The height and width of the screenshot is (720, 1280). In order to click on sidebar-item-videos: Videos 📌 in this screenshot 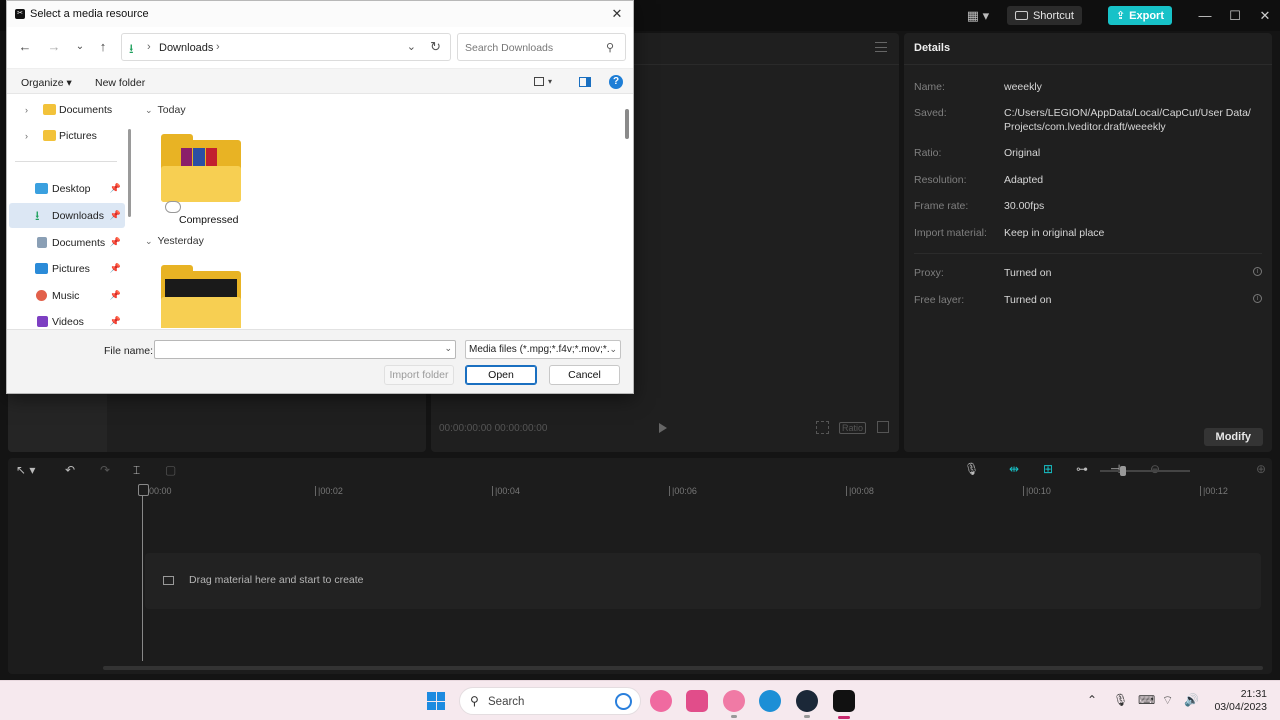, I will do `click(67, 318)`.